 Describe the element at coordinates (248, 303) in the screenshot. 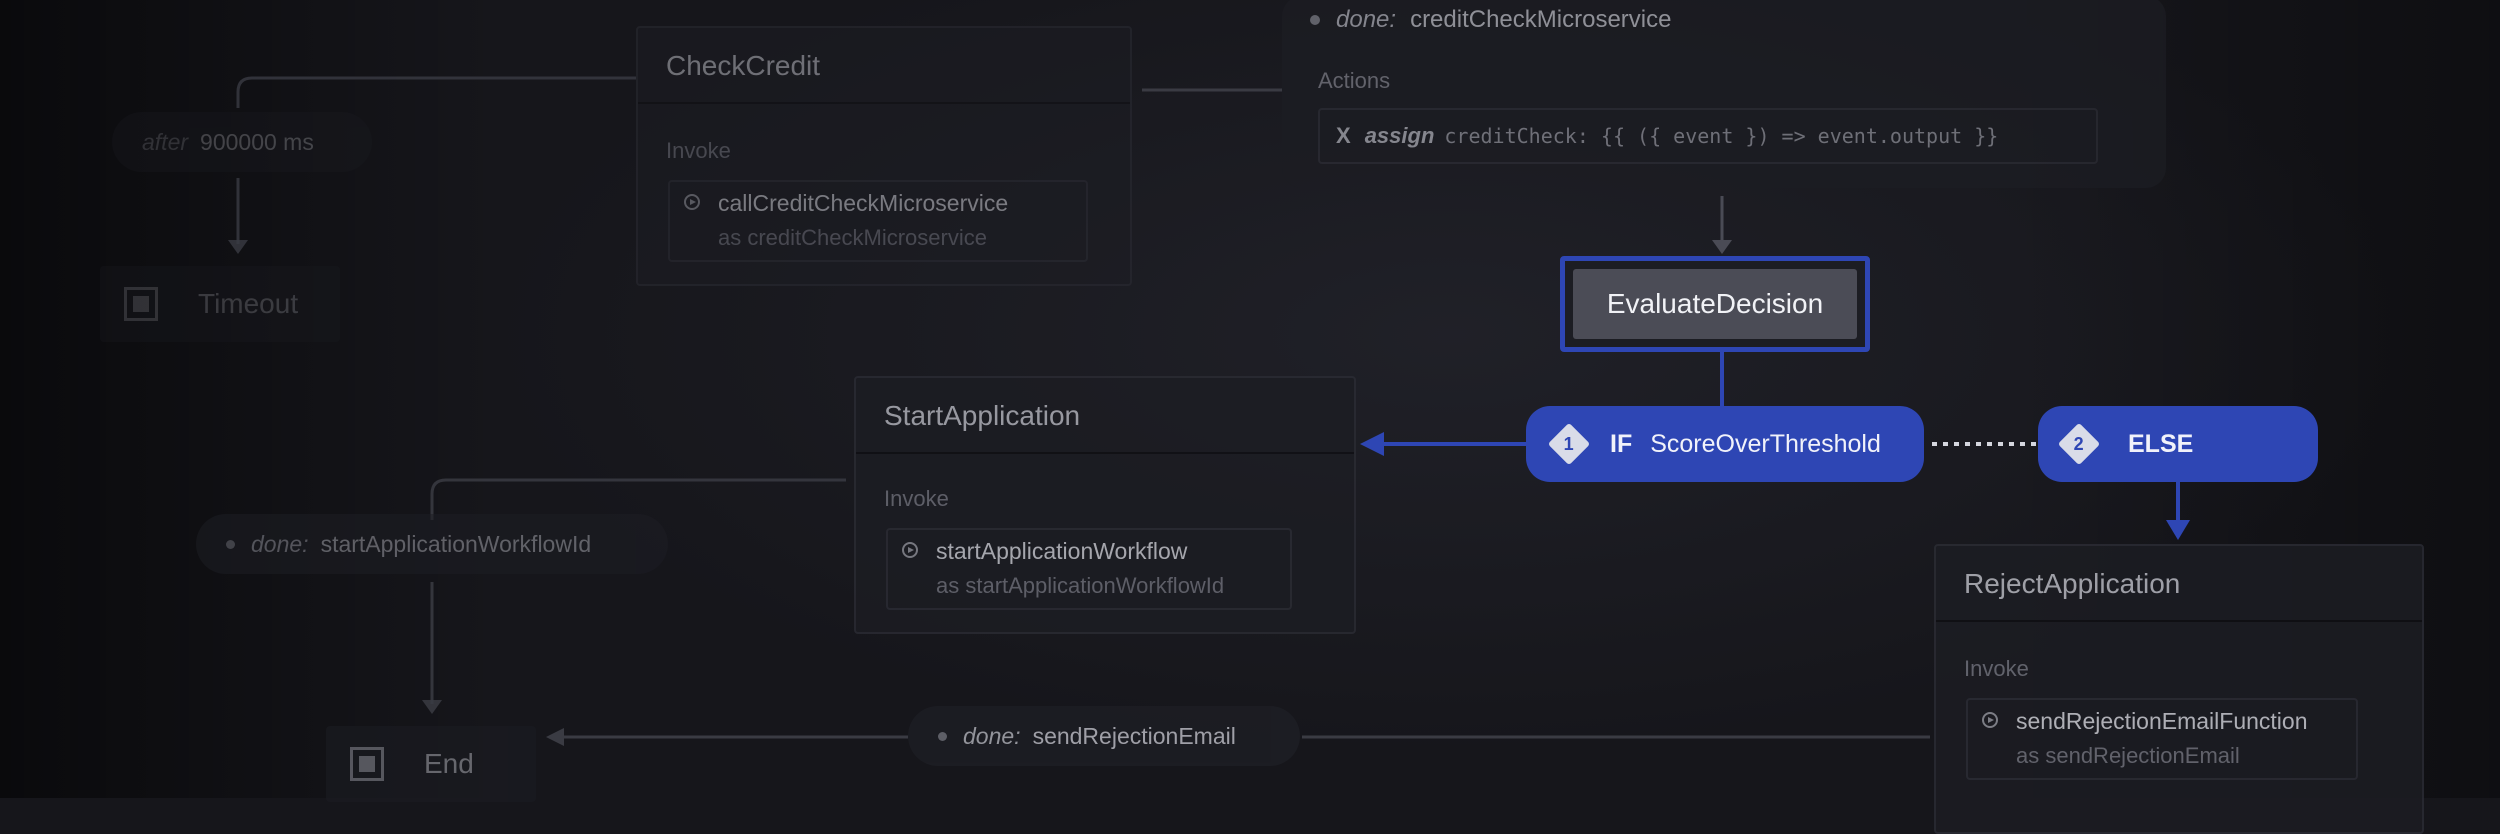

I see `timeout-label: Timeout` at that location.